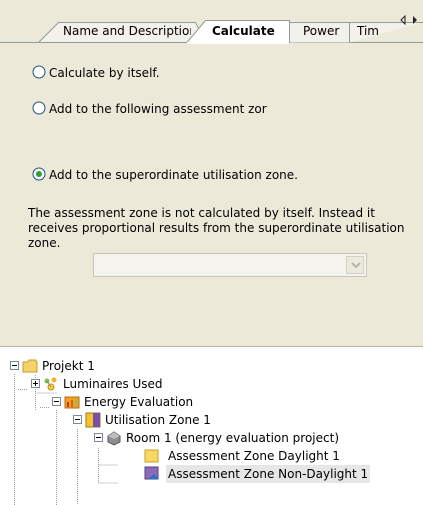 The height and width of the screenshot is (505, 423). What do you see at coordinates (152, 474) in the screenshot?
I see `nondaylight-zone-icon` at bounding box center [152, 474].